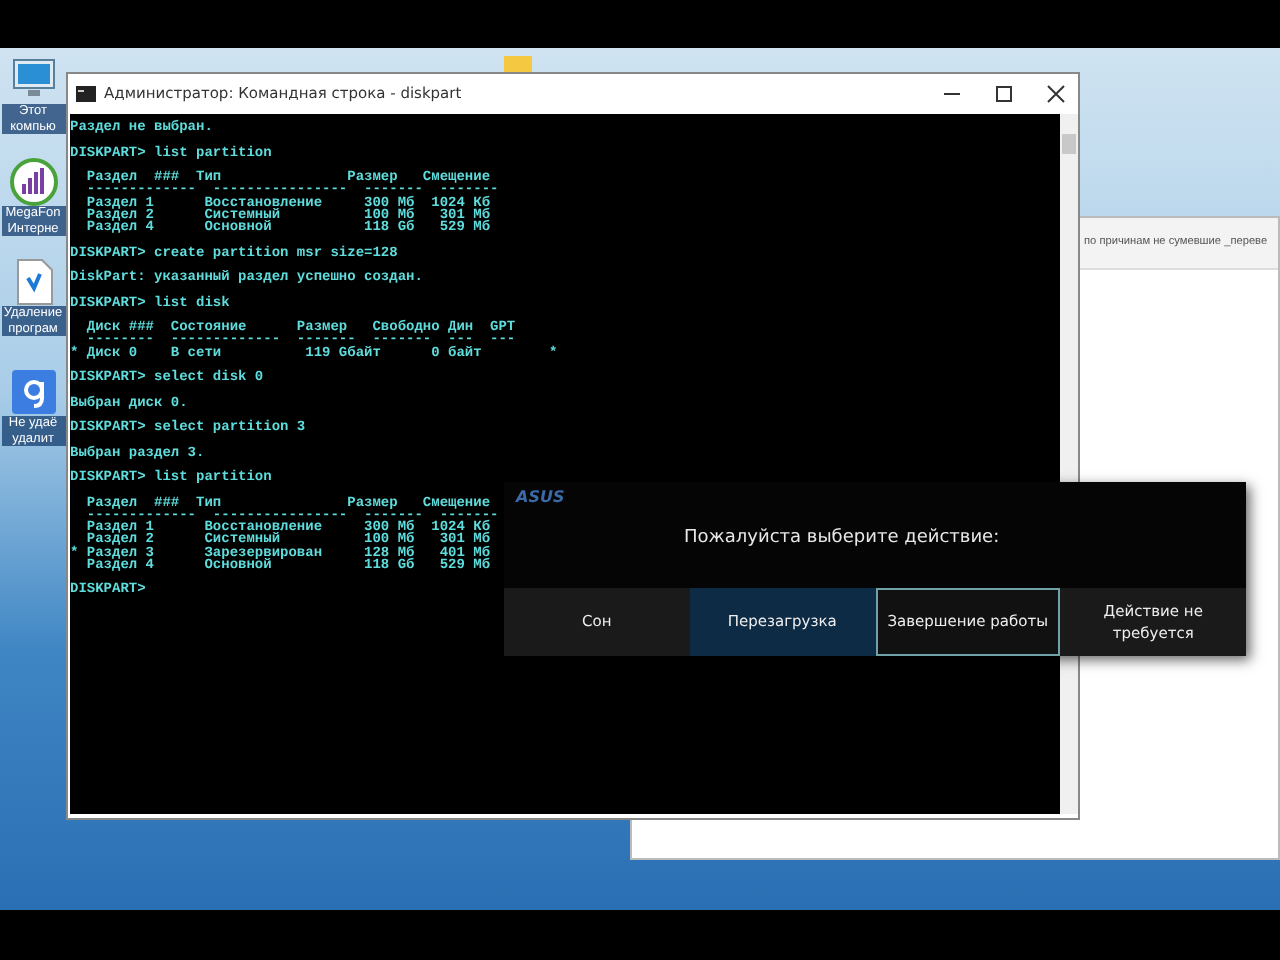 This screenshot has width=1280, height=960. Describe the element at coordinates (1069, 144) in the screenshot. I see `scrollbar-thumb` at that location.